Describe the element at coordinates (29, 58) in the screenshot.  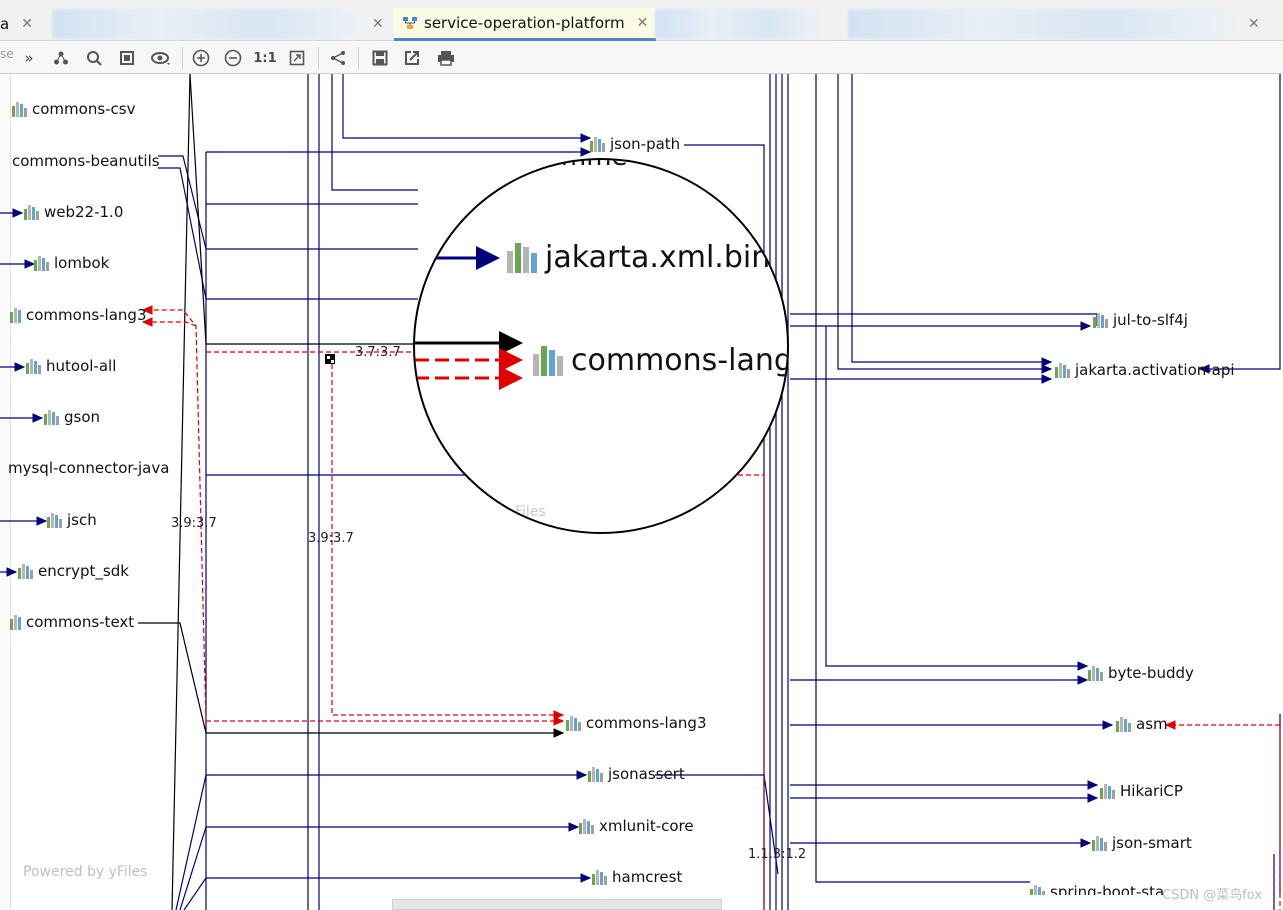
I see `collapse-icon: »` at that location.